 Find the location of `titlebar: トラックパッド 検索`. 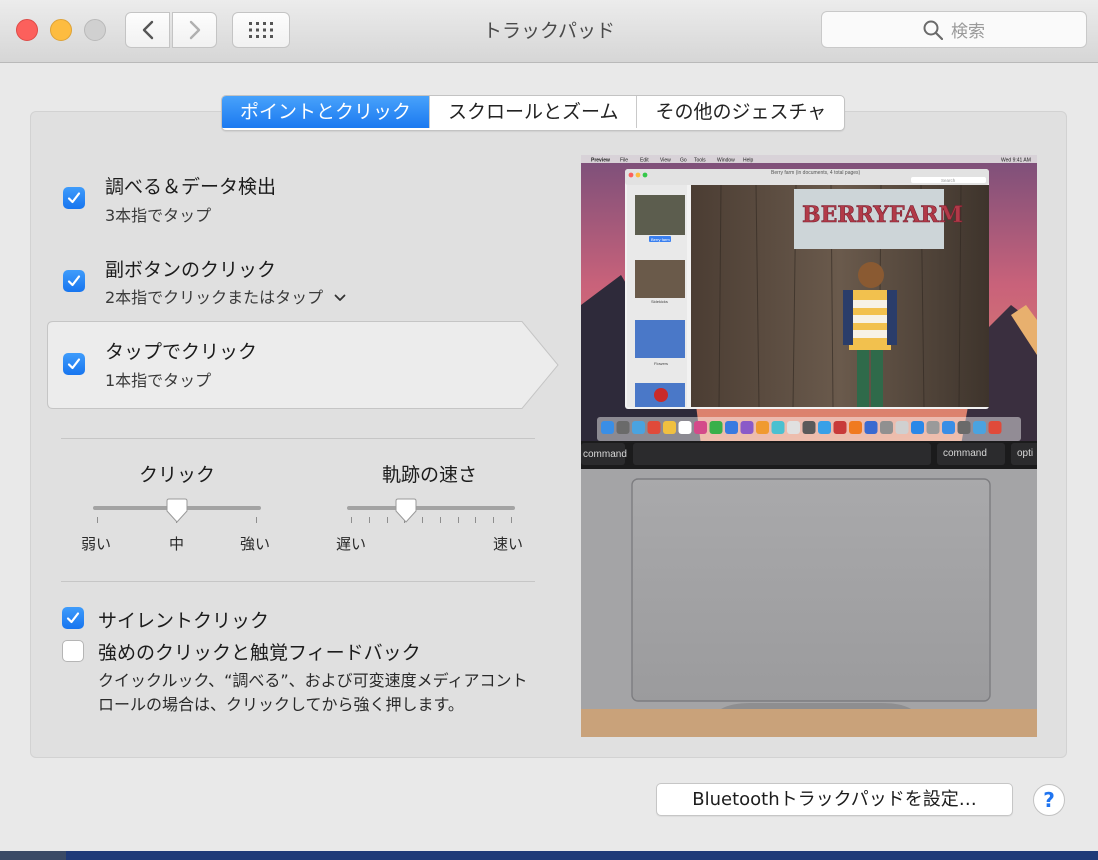

titlebar: トラックパッド 検索 is located at coordinates (549, 31).